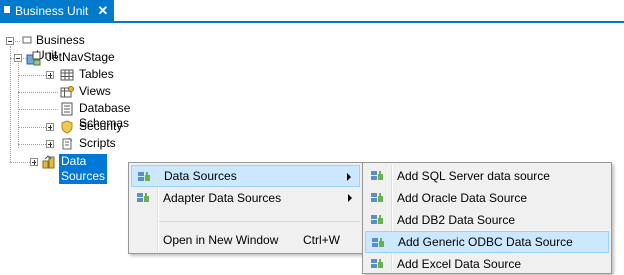 The image size is (624, 275). Describe the element at coordinates (462, 197) in the screenshot. I see `menu-item-label: Add Oracle Data Source` at that location.